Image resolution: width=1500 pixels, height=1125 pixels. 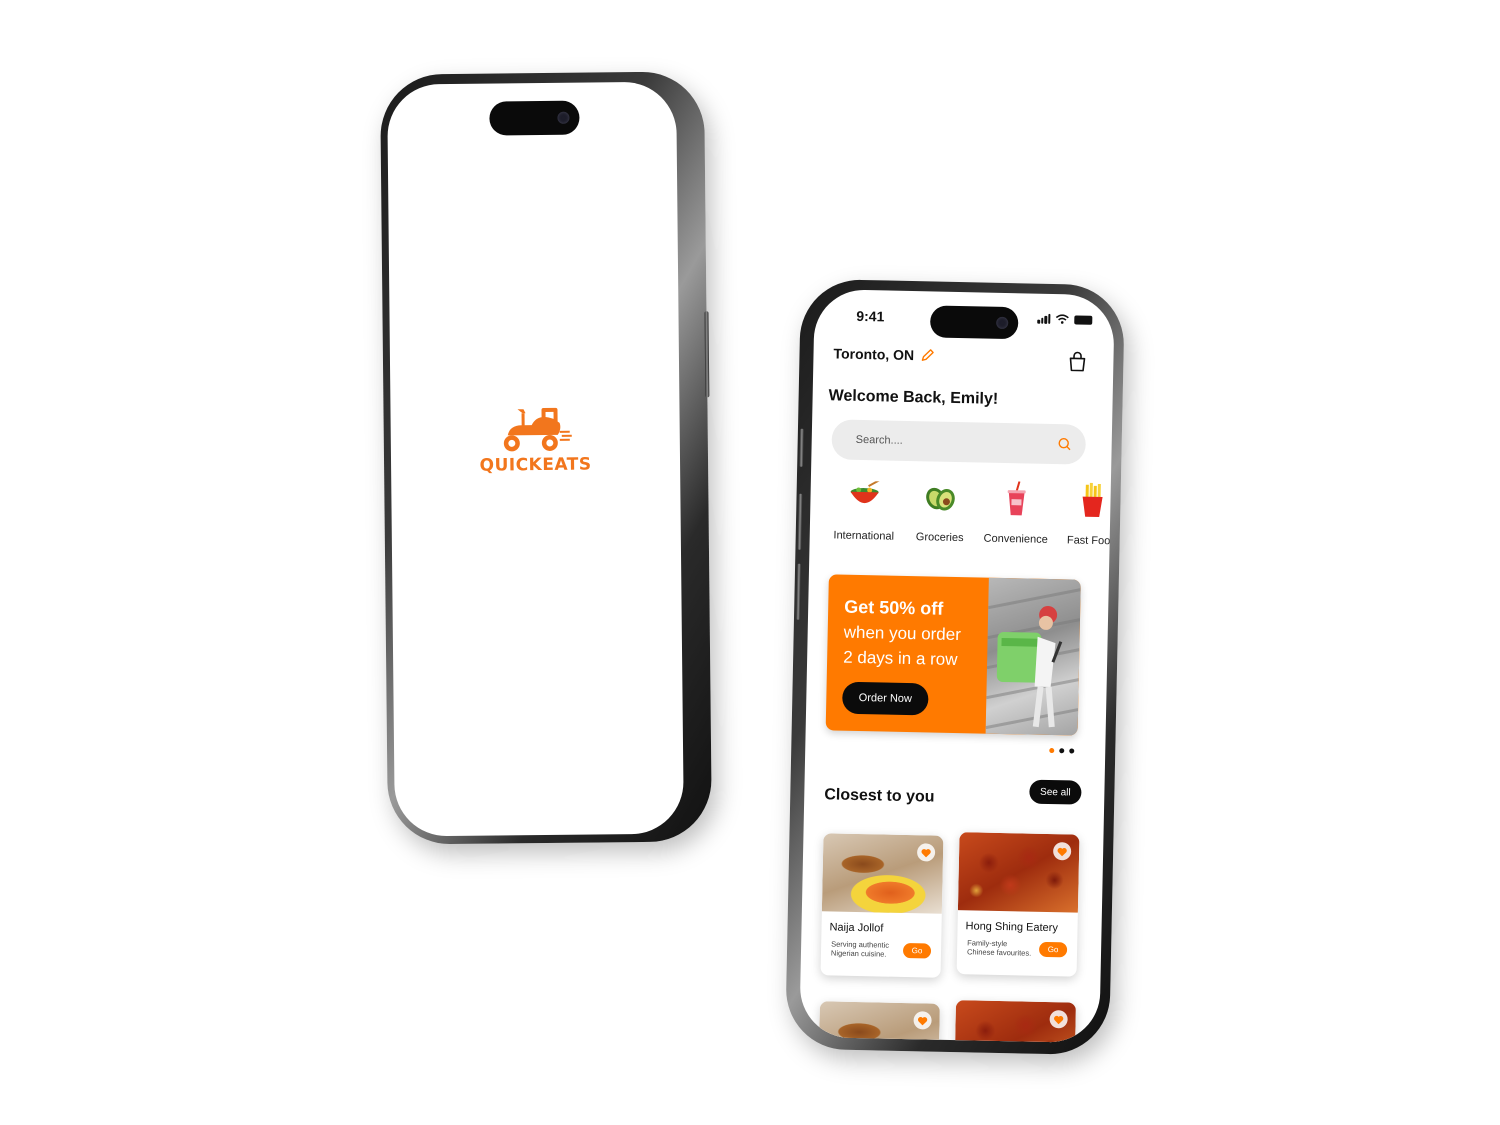 I want to click on delivery-person-image, so click(x=1033, y=659).